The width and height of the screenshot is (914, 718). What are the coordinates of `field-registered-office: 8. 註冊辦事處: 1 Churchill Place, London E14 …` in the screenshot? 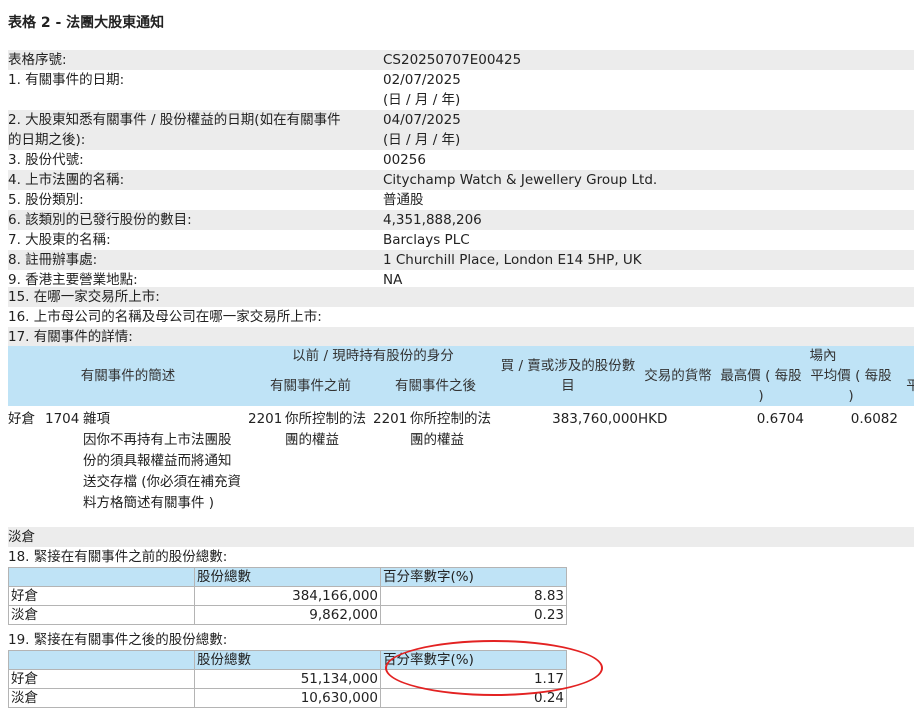 It's located at (461, 260).